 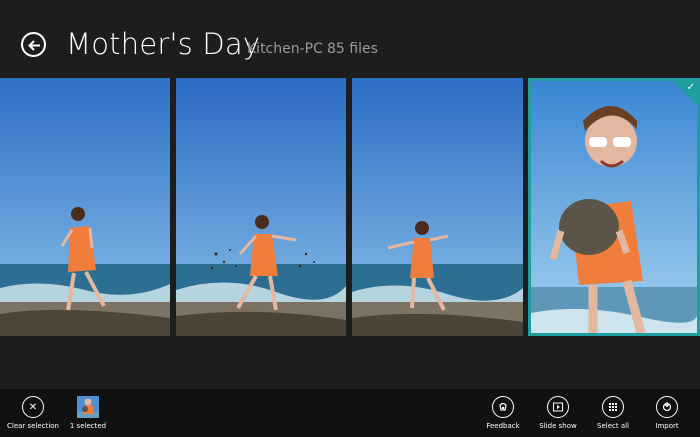 I want to click on checkmark-icon: ✓, so click(x=690, y=87).